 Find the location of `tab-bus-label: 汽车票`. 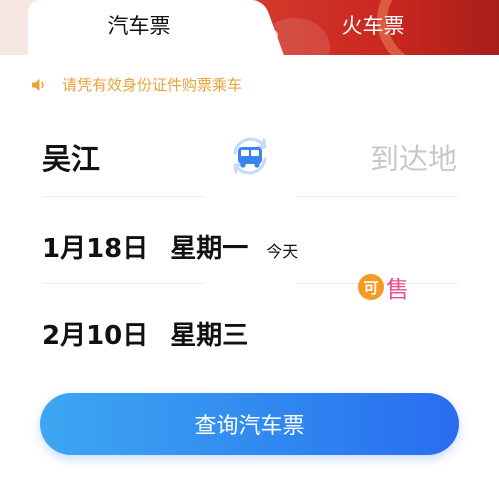

tab-bus-label: 汽车票 is located at coordinates (139, 26).